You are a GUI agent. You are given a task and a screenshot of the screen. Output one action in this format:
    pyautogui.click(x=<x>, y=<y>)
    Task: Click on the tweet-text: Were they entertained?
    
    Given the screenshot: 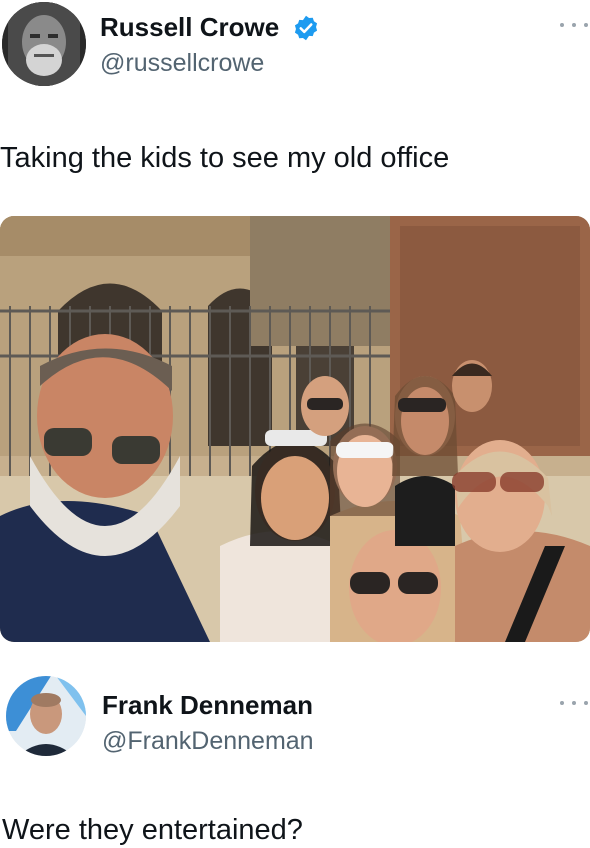 What is the action you would take?
    pyautogui.click(x=152, y=830)
    